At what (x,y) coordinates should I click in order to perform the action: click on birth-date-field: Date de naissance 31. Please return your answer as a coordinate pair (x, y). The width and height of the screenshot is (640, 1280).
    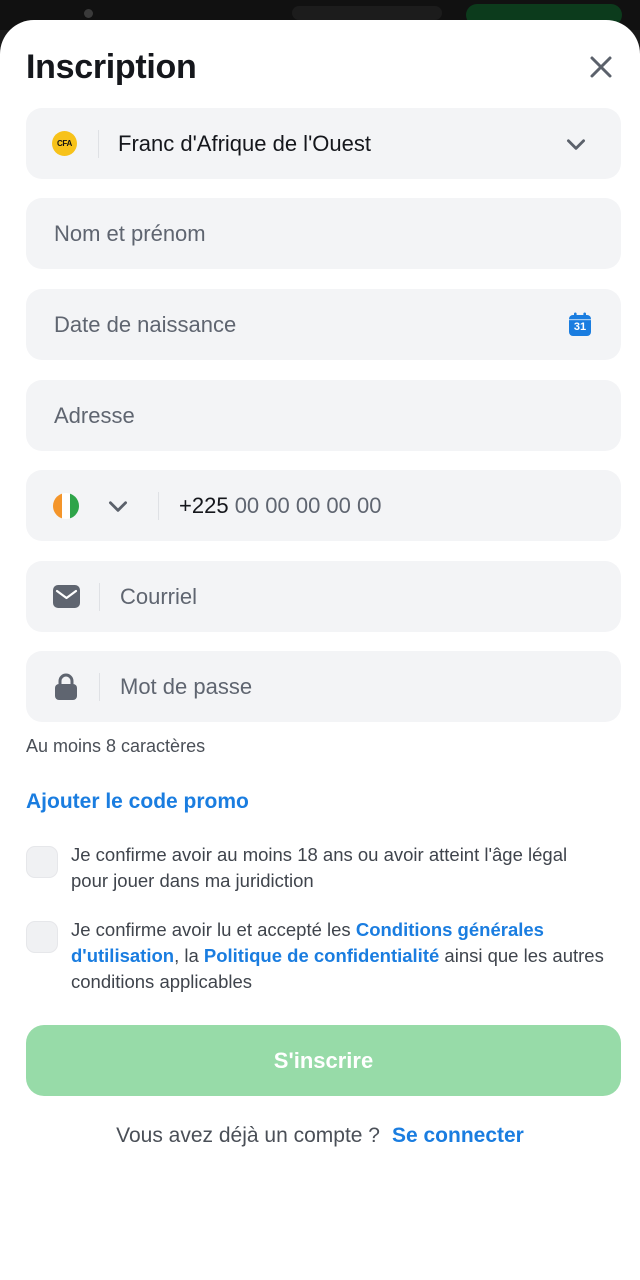
    Looking at the image, I should click on (323, 324).